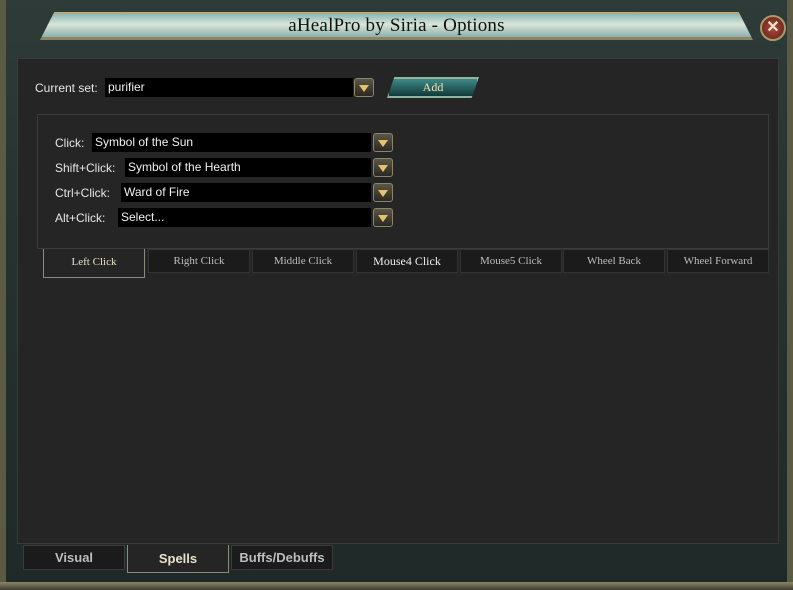  What do you see at coordinates (718, 261) in the screenshot?
I see `tab-wheel-forward: Wheel Forward` at bounding box center [718, 261].